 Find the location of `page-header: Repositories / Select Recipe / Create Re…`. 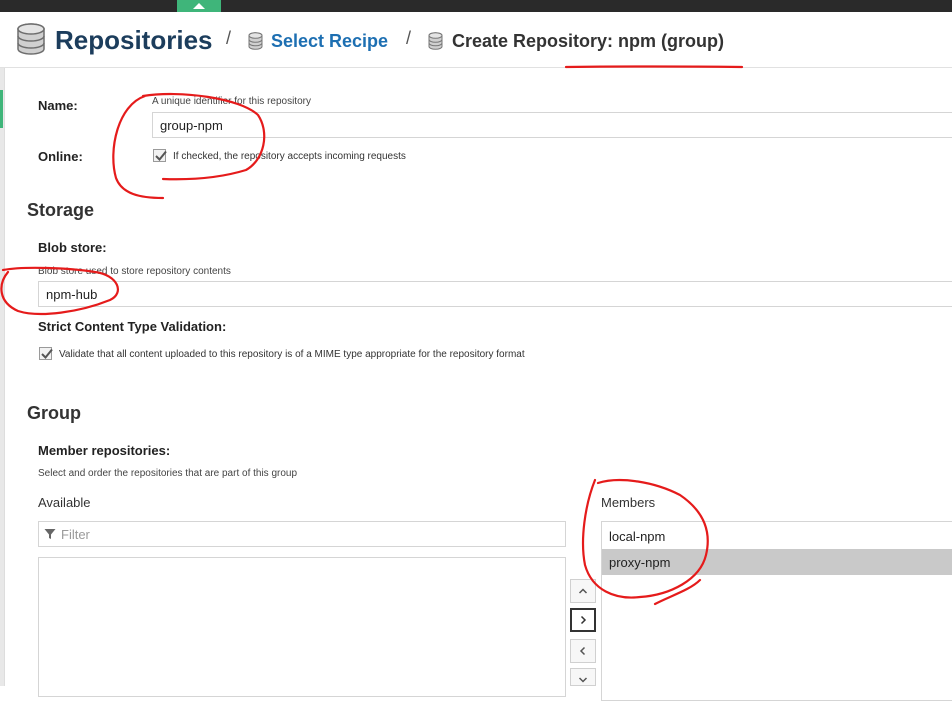

page-header: Repositories / Select Recipe / Create Re… is located at coordinates (476, 40).